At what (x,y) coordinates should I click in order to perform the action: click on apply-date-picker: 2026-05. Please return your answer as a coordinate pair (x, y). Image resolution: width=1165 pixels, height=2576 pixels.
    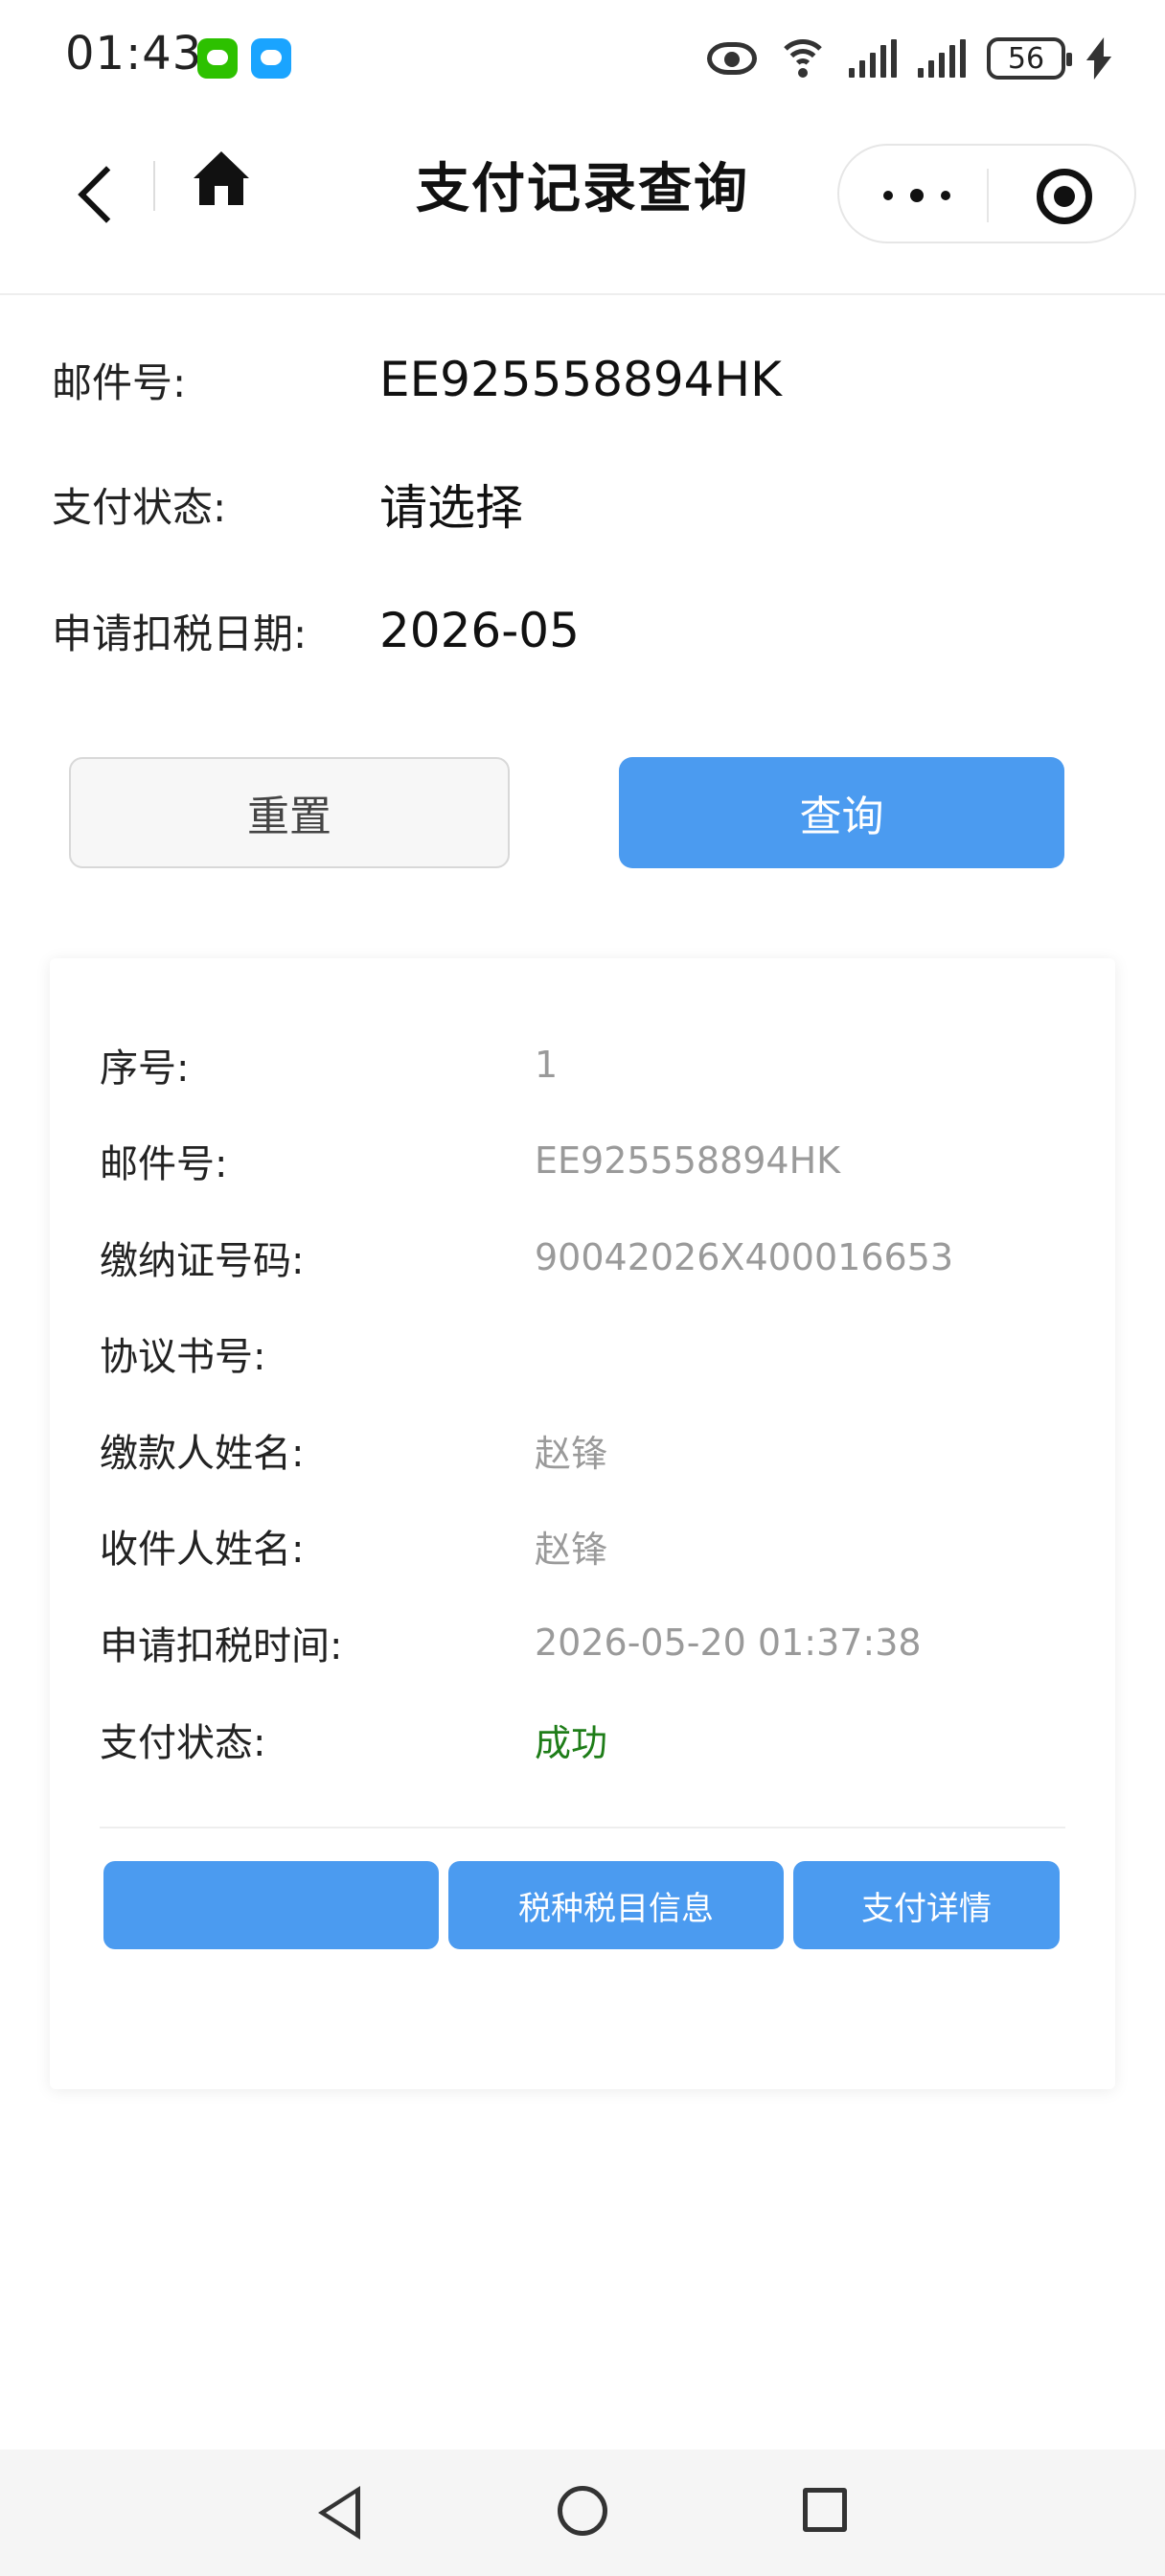
    Looking at the image, I should click on (479, 630).